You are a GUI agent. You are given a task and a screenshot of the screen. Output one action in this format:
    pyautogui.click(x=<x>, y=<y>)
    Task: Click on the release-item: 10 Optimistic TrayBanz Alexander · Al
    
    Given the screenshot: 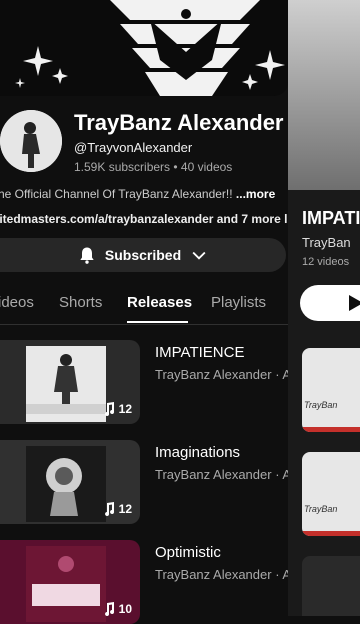 What is the action you would take?
    pyautogui.click(x=144, y=582)
    